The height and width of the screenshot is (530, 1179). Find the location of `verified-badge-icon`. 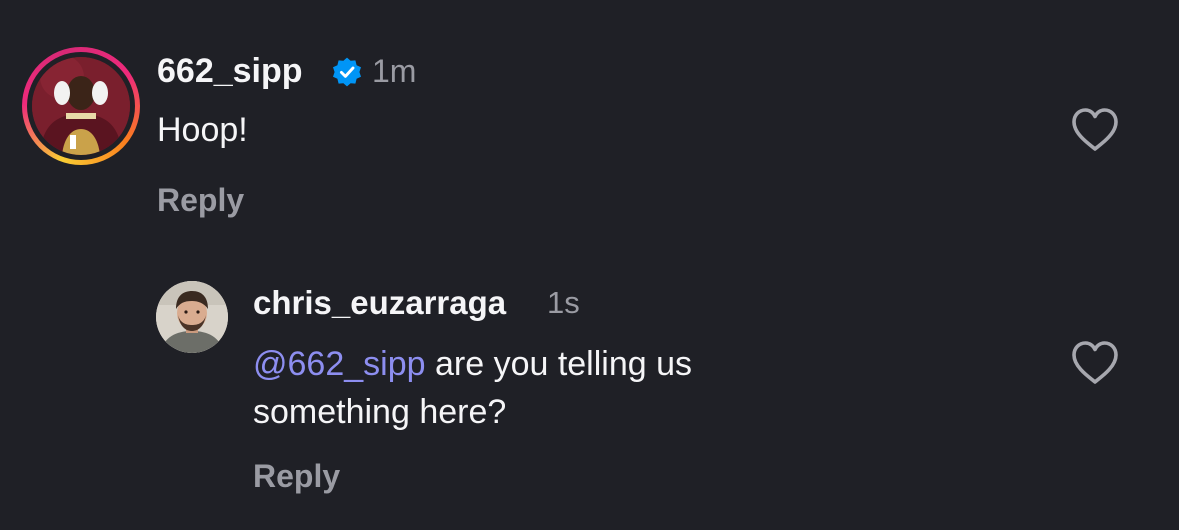

verified-badge-icon is located at coordinates (347, 72).